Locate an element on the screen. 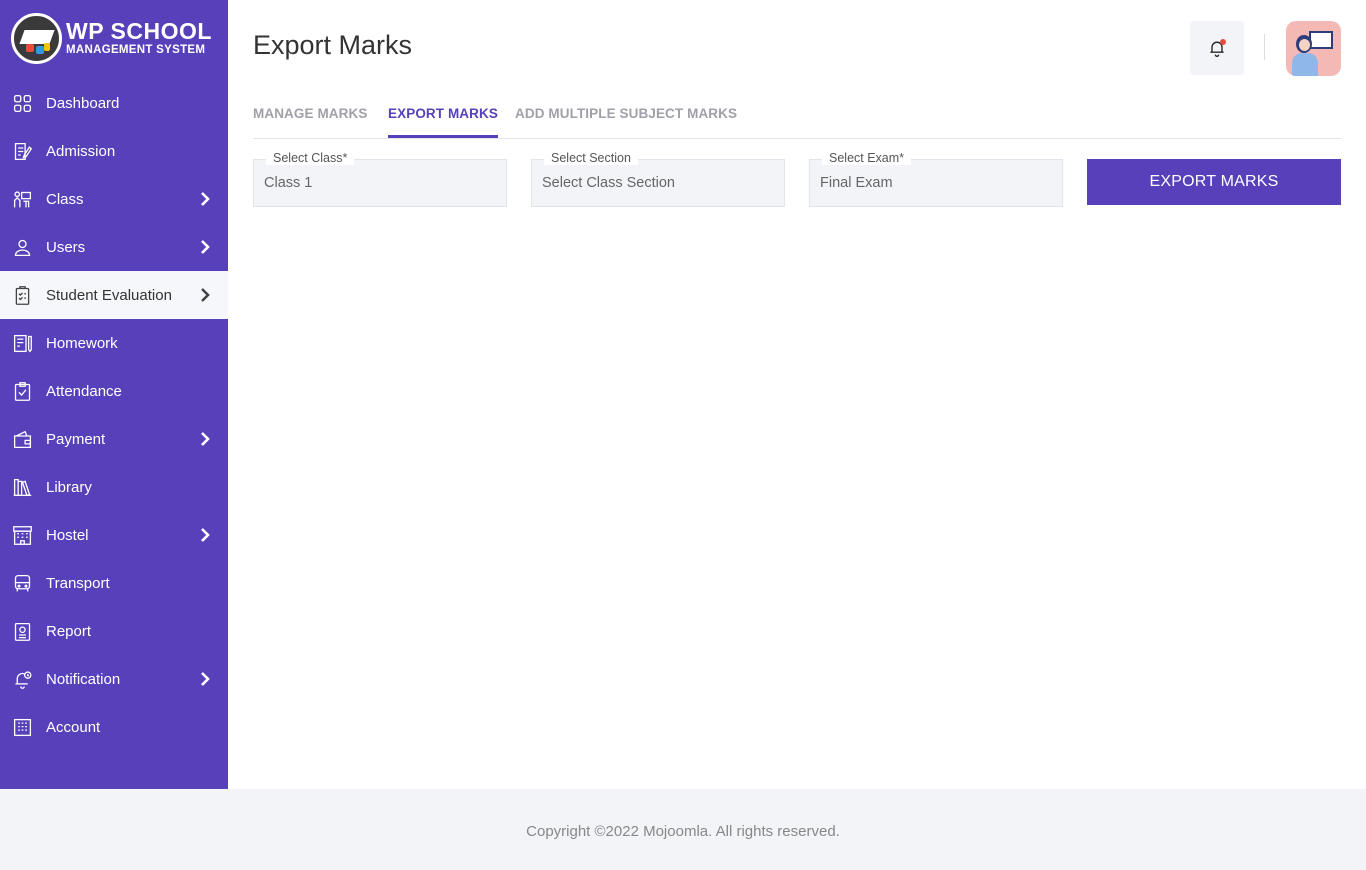 The height and width of the screenshot is (870, 1366). sidebar-item-account: Account is located at coordinates (114, 727).